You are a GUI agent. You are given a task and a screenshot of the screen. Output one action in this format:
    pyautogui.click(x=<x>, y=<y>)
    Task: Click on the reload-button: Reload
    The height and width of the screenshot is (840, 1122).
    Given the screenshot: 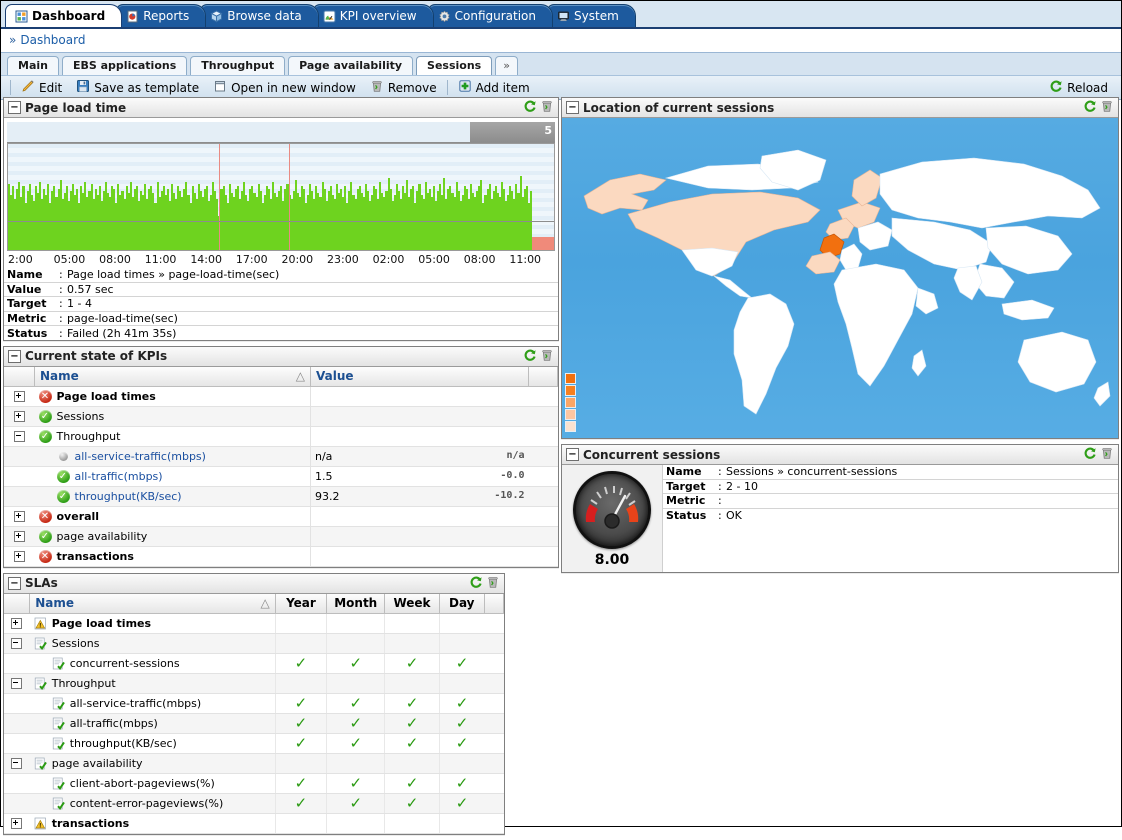 What is the action you would take?
    pyautogui.click(x=1078, y=87)
    